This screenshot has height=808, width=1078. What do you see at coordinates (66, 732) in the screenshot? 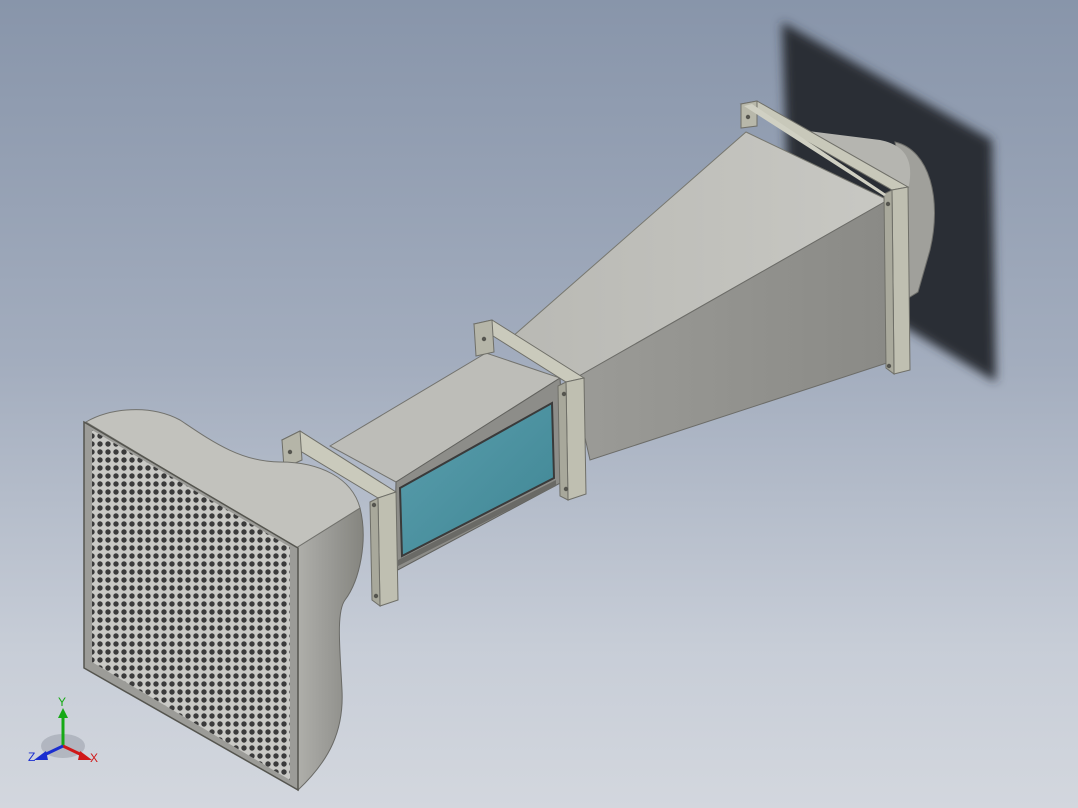
I see `orientation-triad: Y X Z` at bounding box center [66, 732].